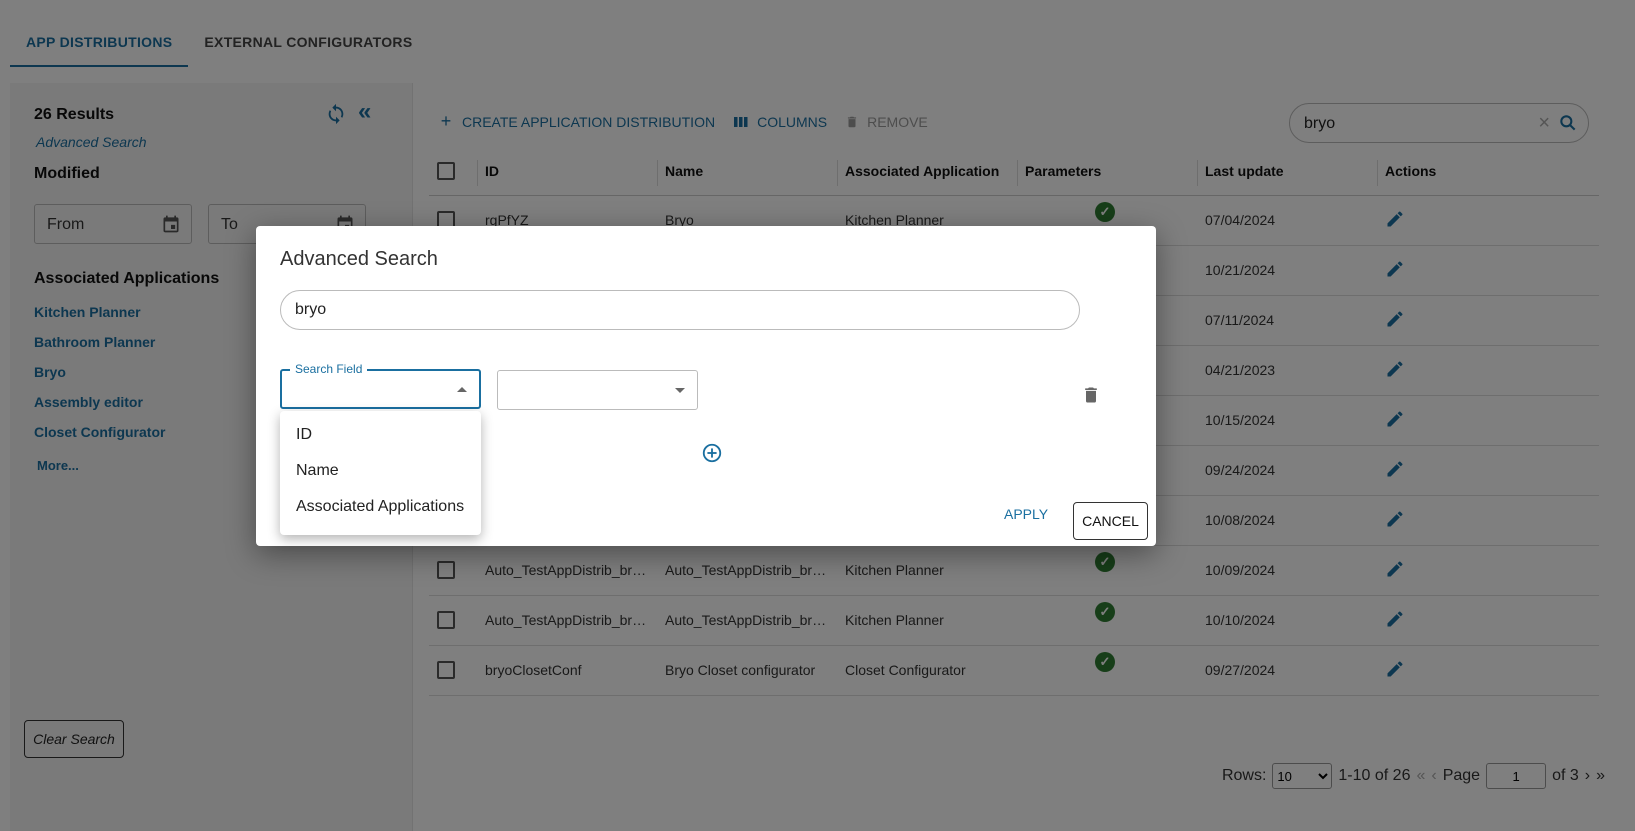 This screenshot has width=1635, height=831. What do you see at coordinates (380, 435) in the screenshot?
I see `menu-item-id: ID` at bounding box center [380, 435].